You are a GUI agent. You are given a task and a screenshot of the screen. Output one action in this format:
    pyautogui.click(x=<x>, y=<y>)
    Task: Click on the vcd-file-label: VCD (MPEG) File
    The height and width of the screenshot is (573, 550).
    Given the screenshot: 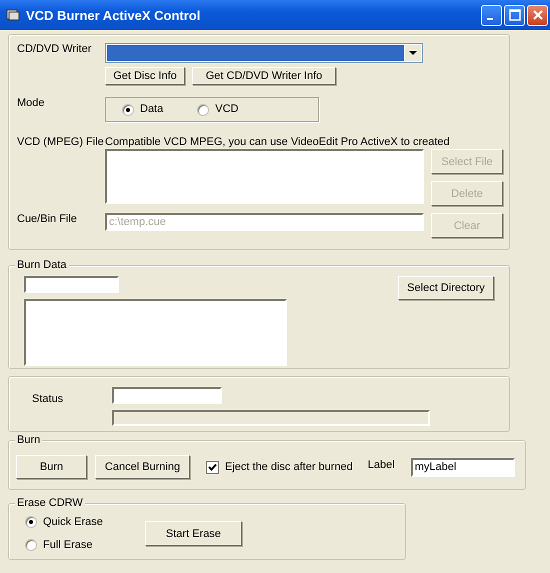 What is the action you would take?
    pyautogui.click(x=61, y=142)
    